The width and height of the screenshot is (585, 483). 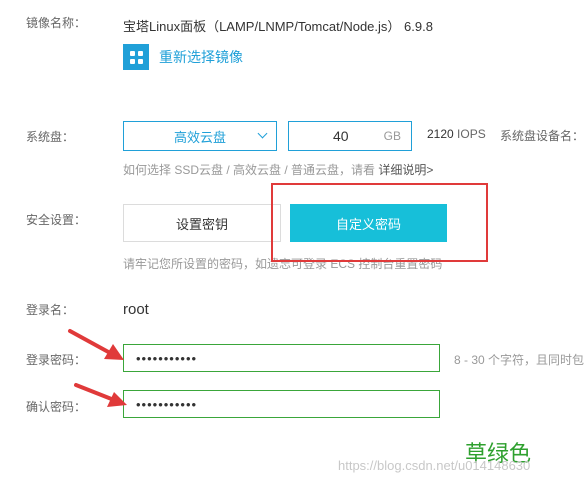 What do you see at coordinates (281, 404) in the screenshot?
I see `confirm-password-input: •••••••••••` at bounding box center [281, 404].